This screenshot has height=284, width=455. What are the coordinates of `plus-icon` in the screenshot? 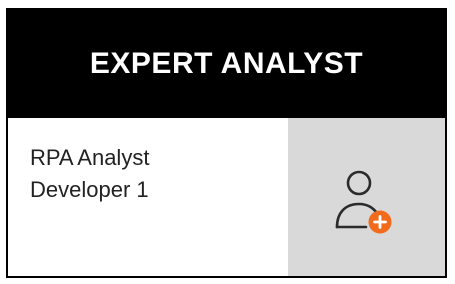 It's located at (380, 222).